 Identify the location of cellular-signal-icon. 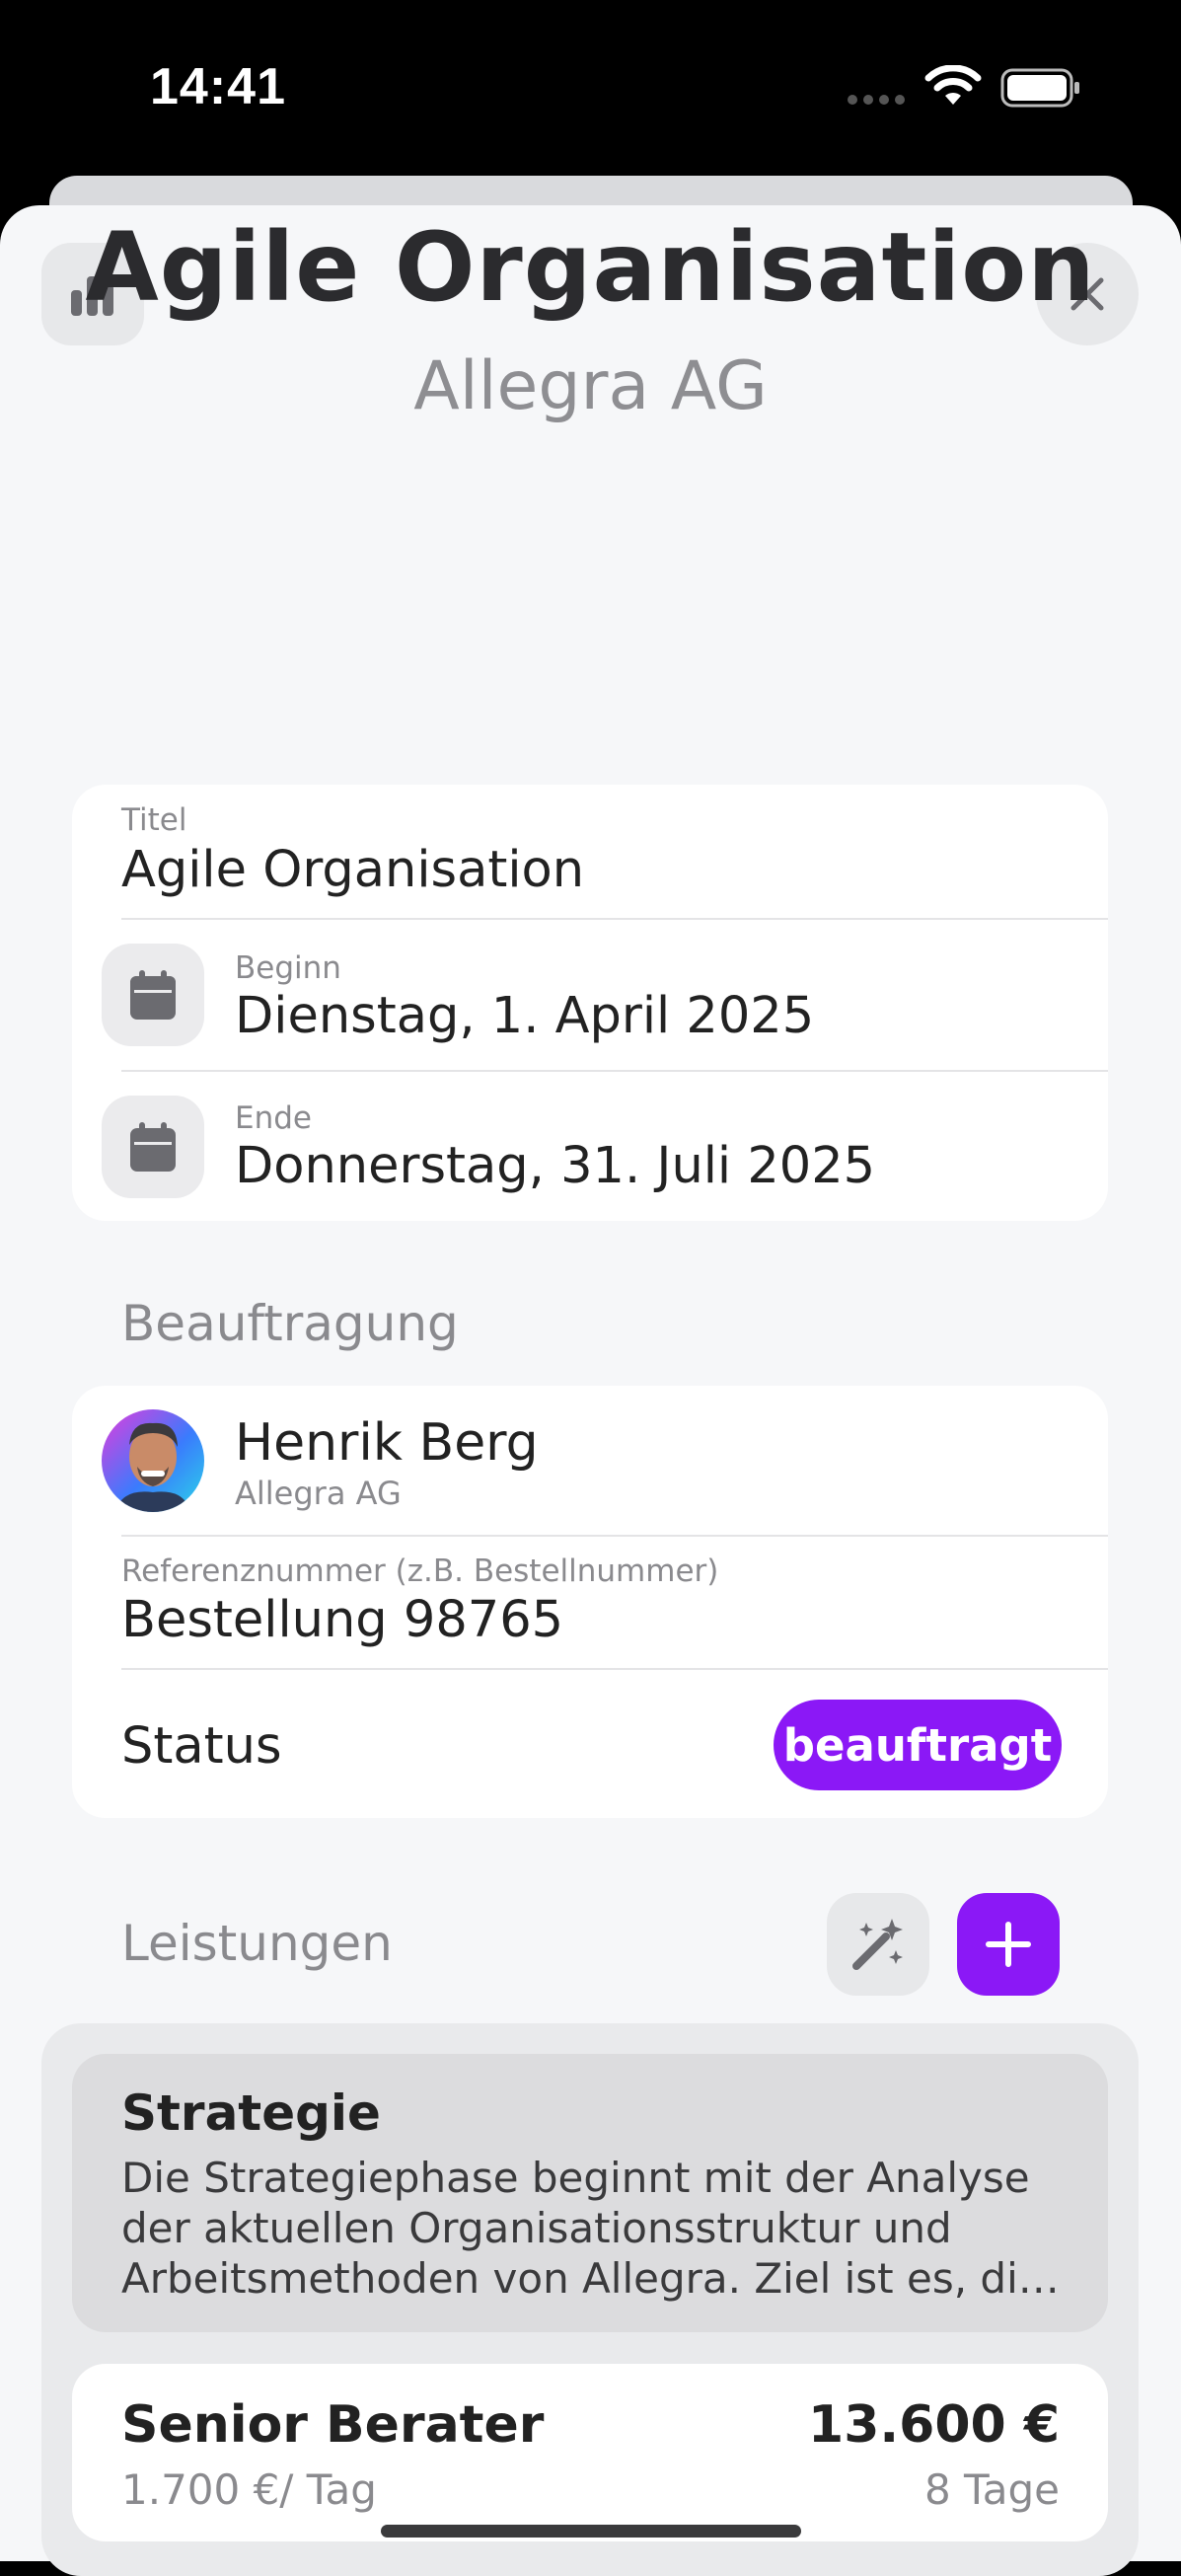
(876, 100).